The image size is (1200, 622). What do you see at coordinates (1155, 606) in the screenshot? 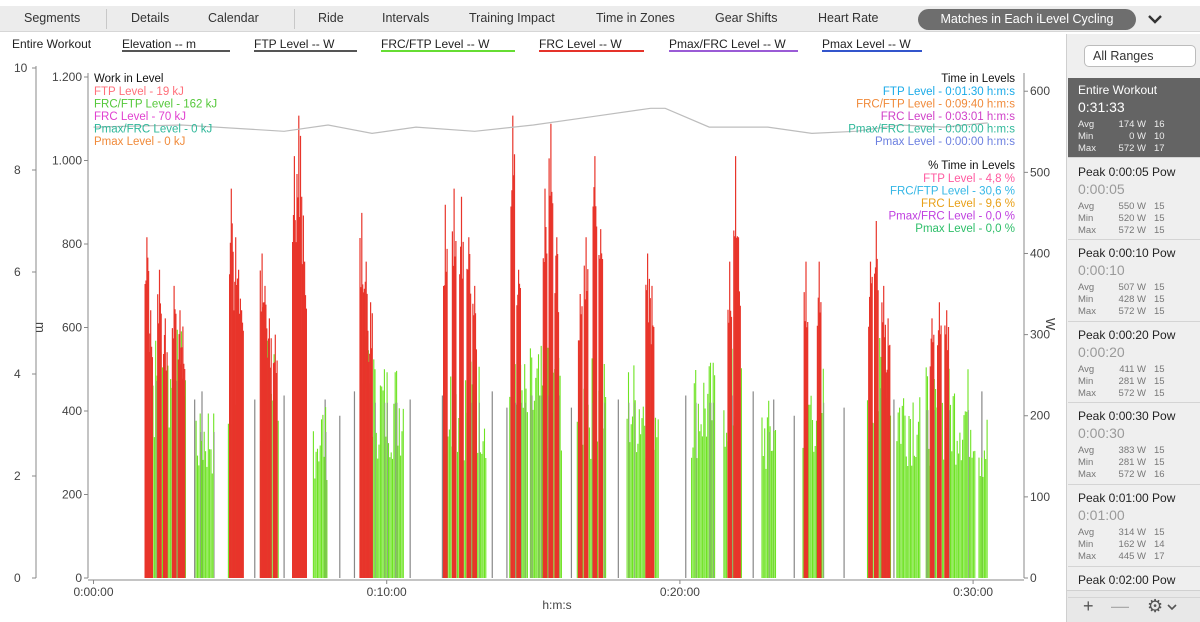
I see `gear-icon: ⚙` at bounding box center [1155, 606].